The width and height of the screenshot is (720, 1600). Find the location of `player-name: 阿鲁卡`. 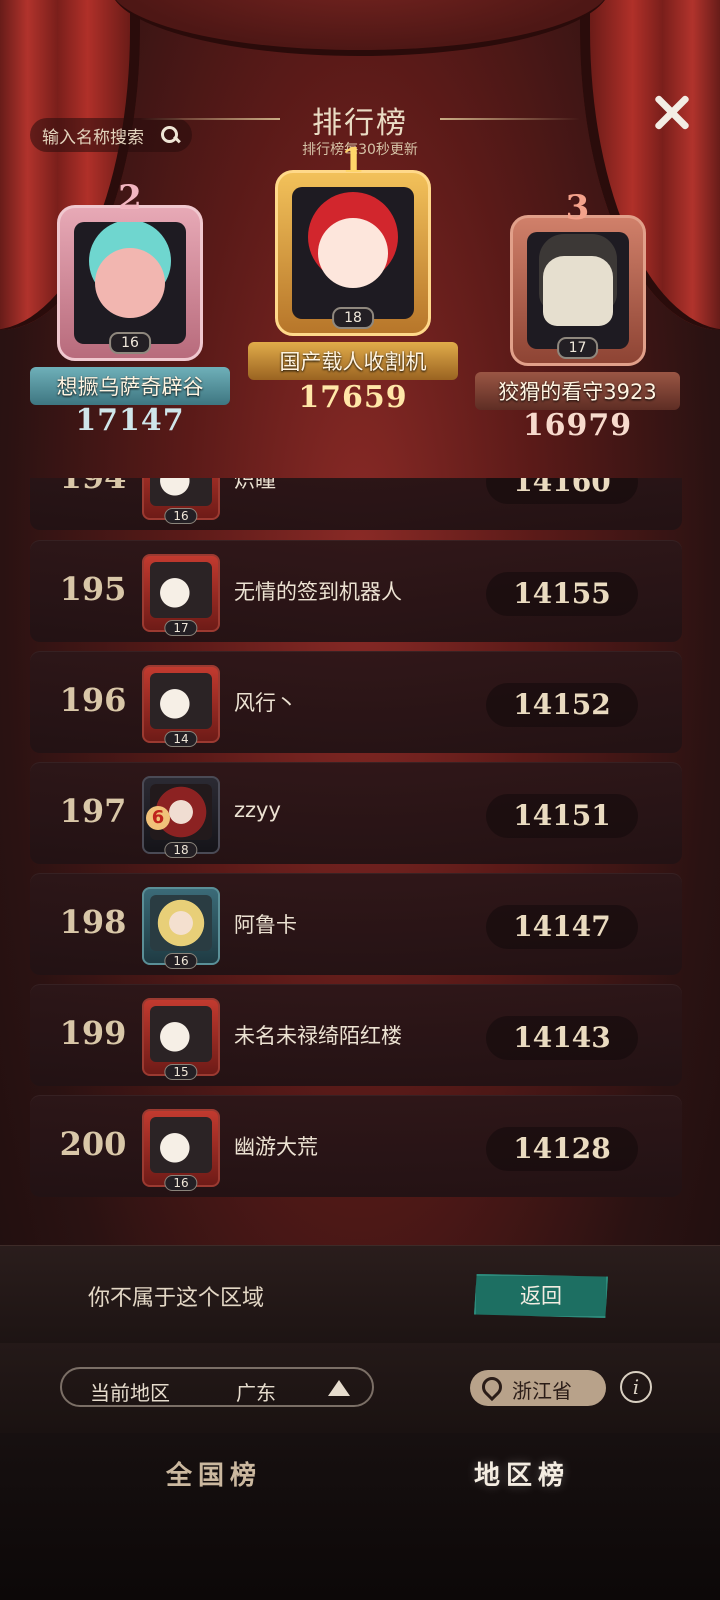

player-name: 阿鲁卡 is located at coordinates (265, 925).